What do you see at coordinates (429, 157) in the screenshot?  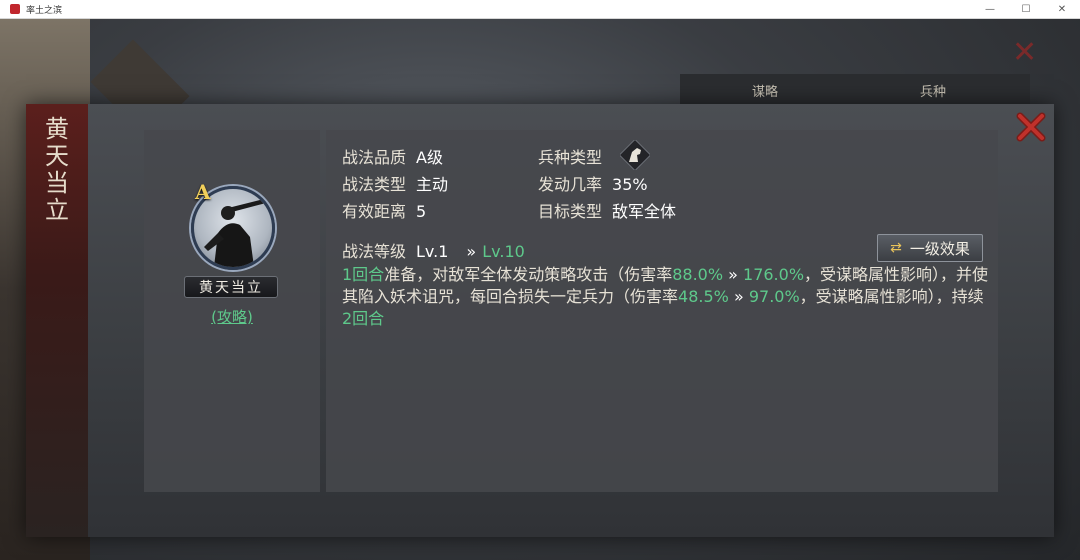 I see `quality-value: A级` at bounding box center [429, 157].